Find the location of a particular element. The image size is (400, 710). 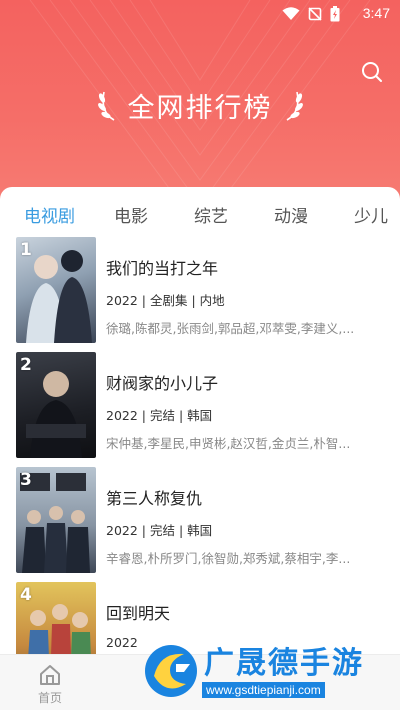

watermark-url: www.gsdtiepianji.com is located at coordinates (263, 690).